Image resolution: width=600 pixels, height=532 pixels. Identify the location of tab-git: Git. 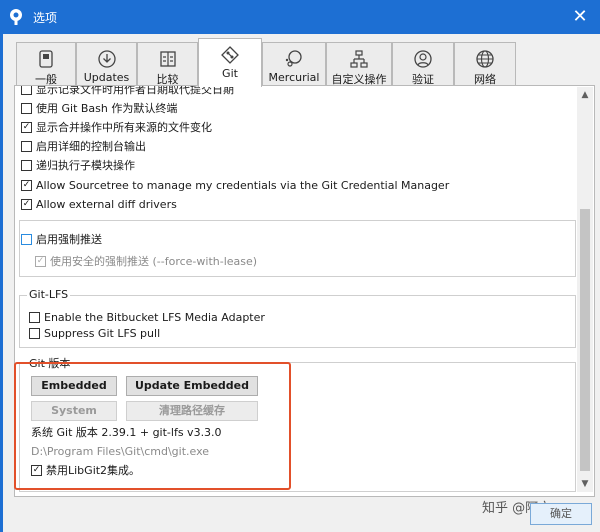
(230, 62).